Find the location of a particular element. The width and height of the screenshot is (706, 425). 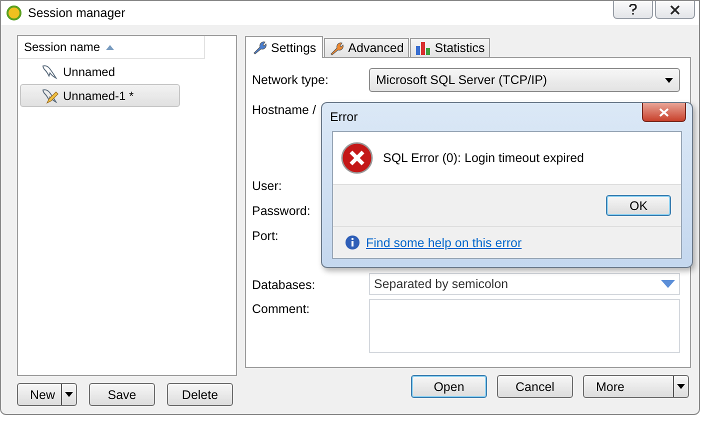

databases-field: Separated by semicolon is located at coordinates (524, 284).